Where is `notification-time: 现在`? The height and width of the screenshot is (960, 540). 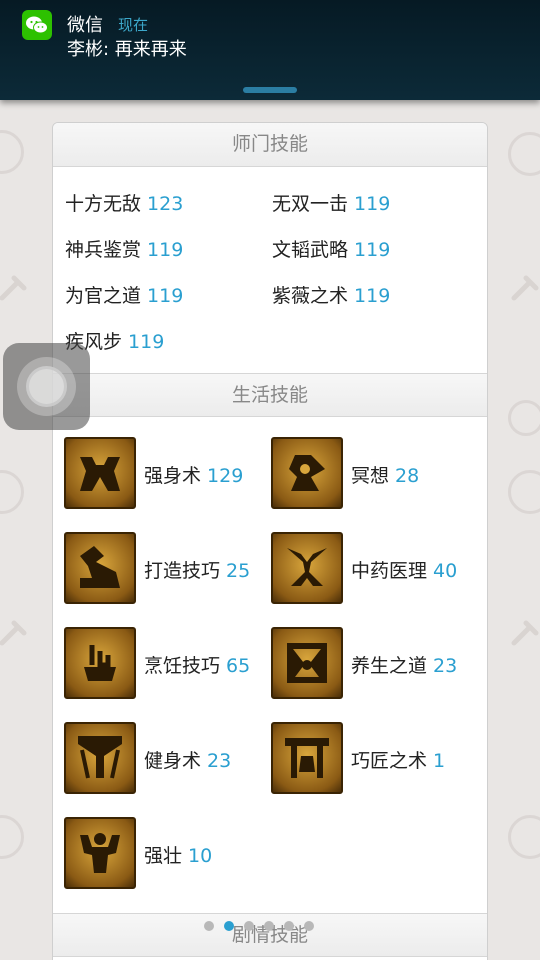 notification-time: 现在 is located at coordinates (133, 25).